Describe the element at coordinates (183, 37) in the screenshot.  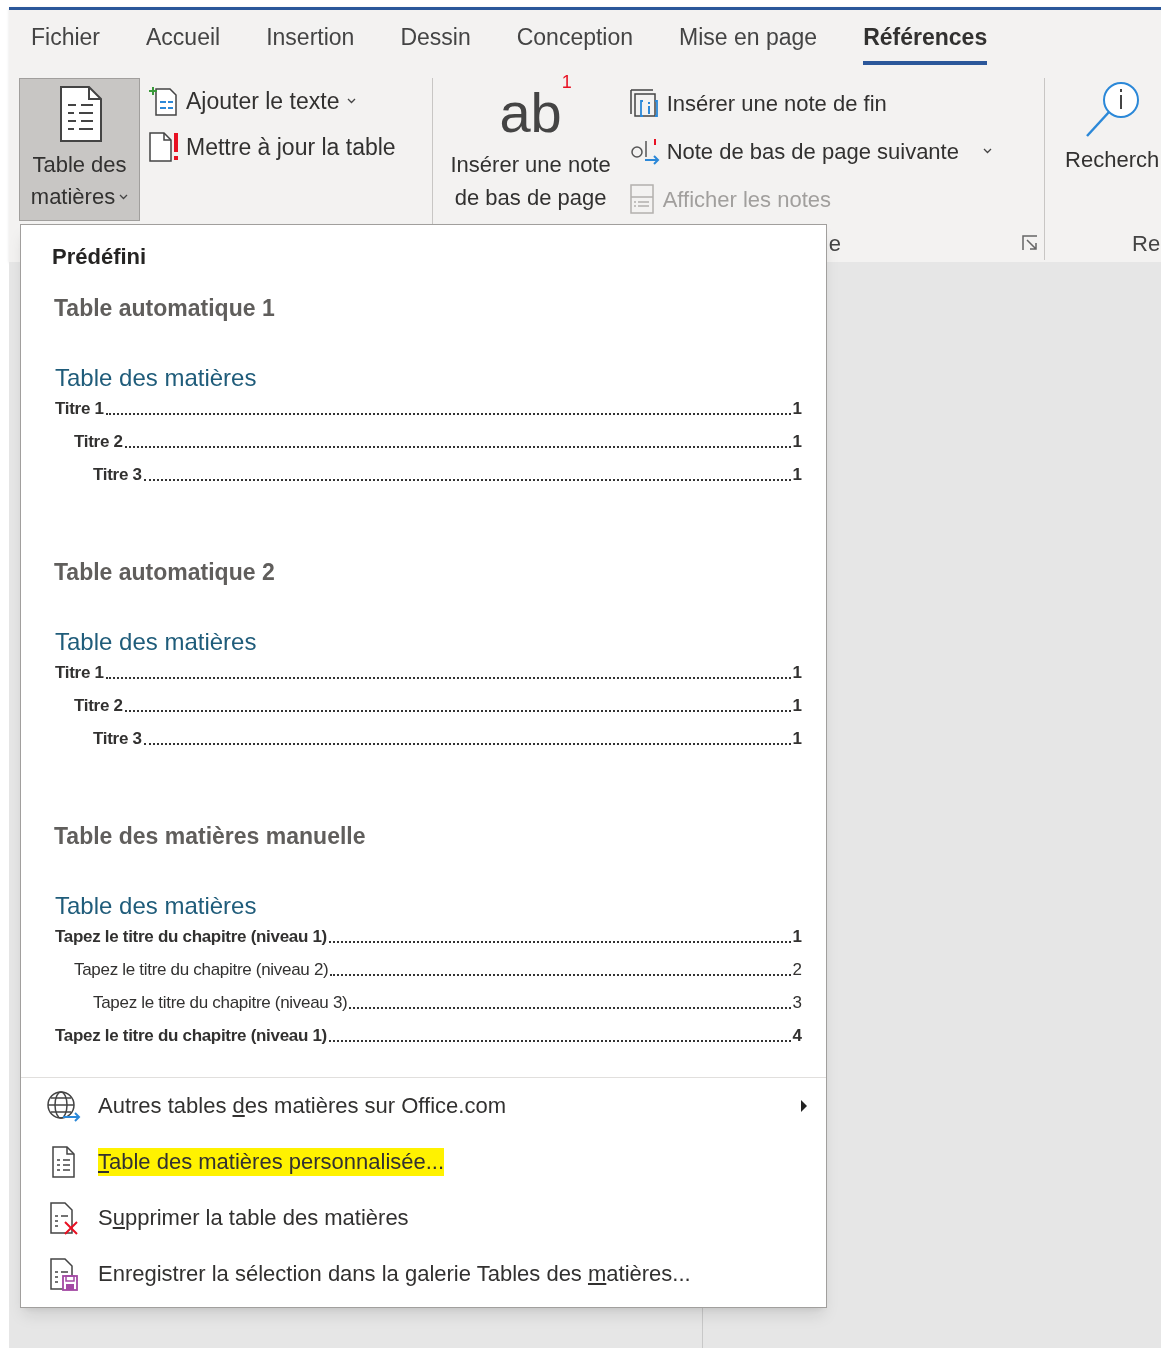
I see `ribbon-tab: Accueil` at that location.